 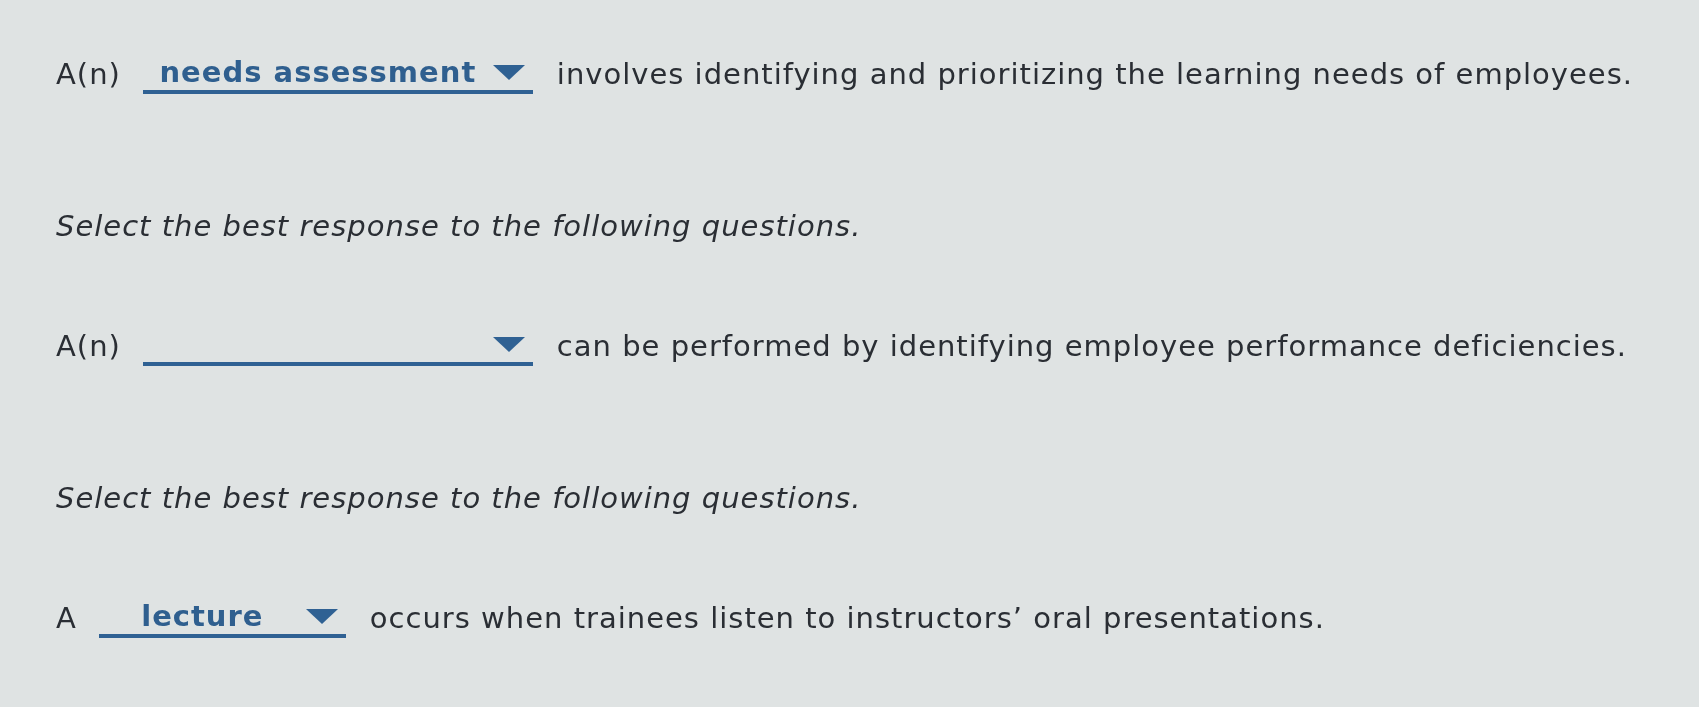 I want to click on question-text: can be performed by identifying employee performance deficiencies., so click(x=1091, y=346).